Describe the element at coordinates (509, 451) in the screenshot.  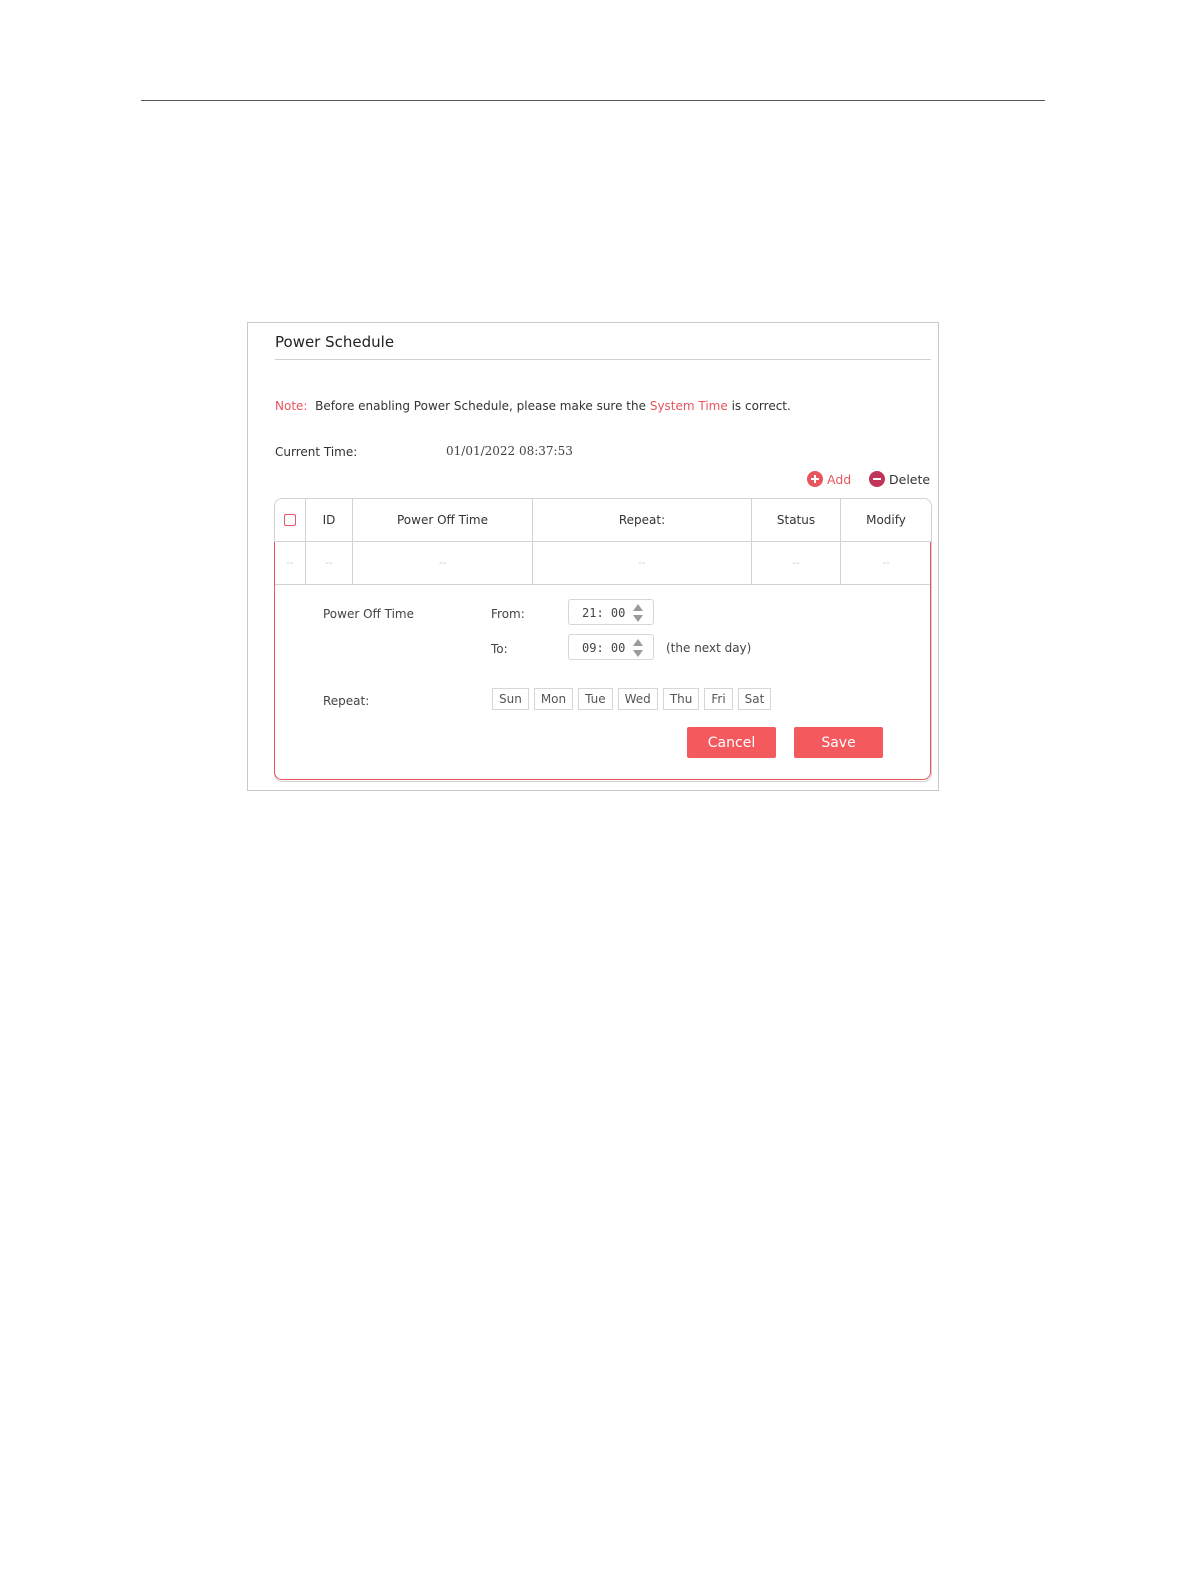
I see `current-time-value: 01/01/2022 08:37:53` at that location.